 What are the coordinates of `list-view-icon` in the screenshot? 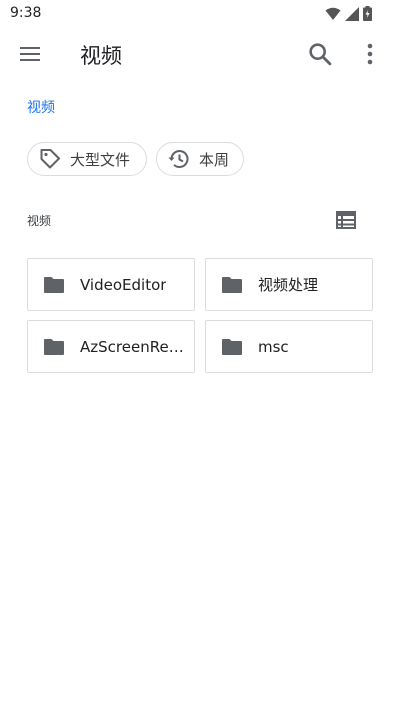 It's located at (346, 223).